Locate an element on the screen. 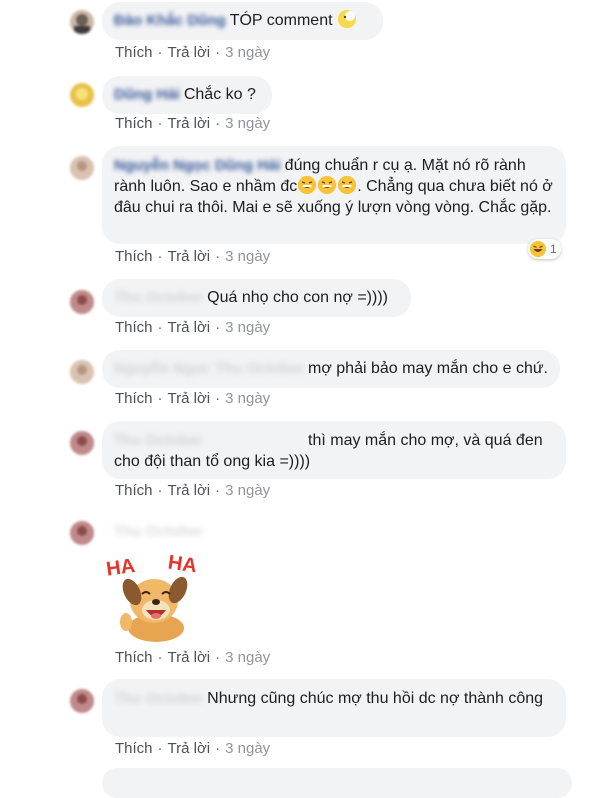 The width and height of the screenshot is (611, 798). comment-bubble: Thu October Quá nhọ cho con nợ =)))) is located at coordinates (256, 298).